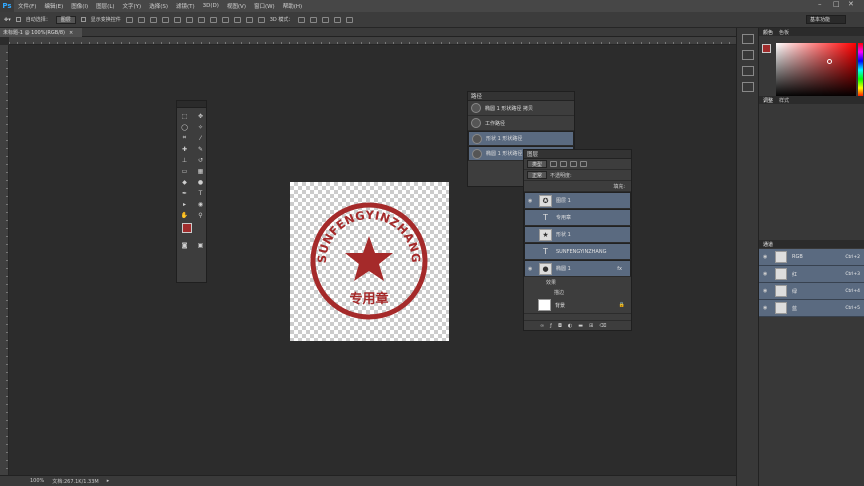 Image resolution: width=864 pixels, height=486 pixels. I want to click on minimize-icon: –, so click(820, 4).